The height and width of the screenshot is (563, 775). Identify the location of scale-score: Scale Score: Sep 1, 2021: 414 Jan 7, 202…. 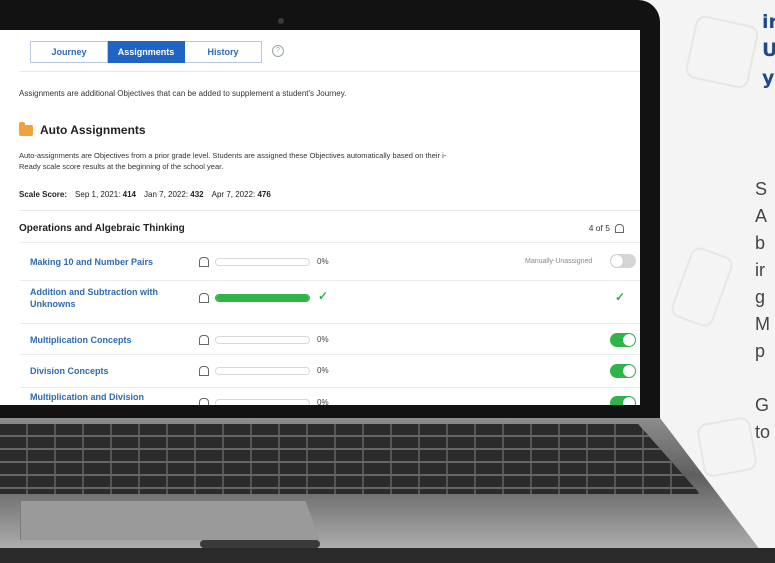
(145, 194).